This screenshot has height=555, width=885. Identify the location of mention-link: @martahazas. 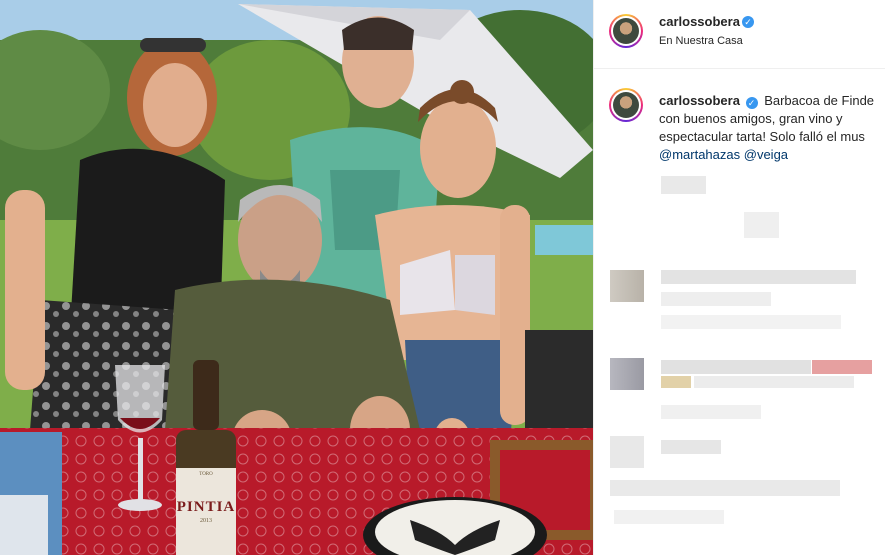
(699, 154).